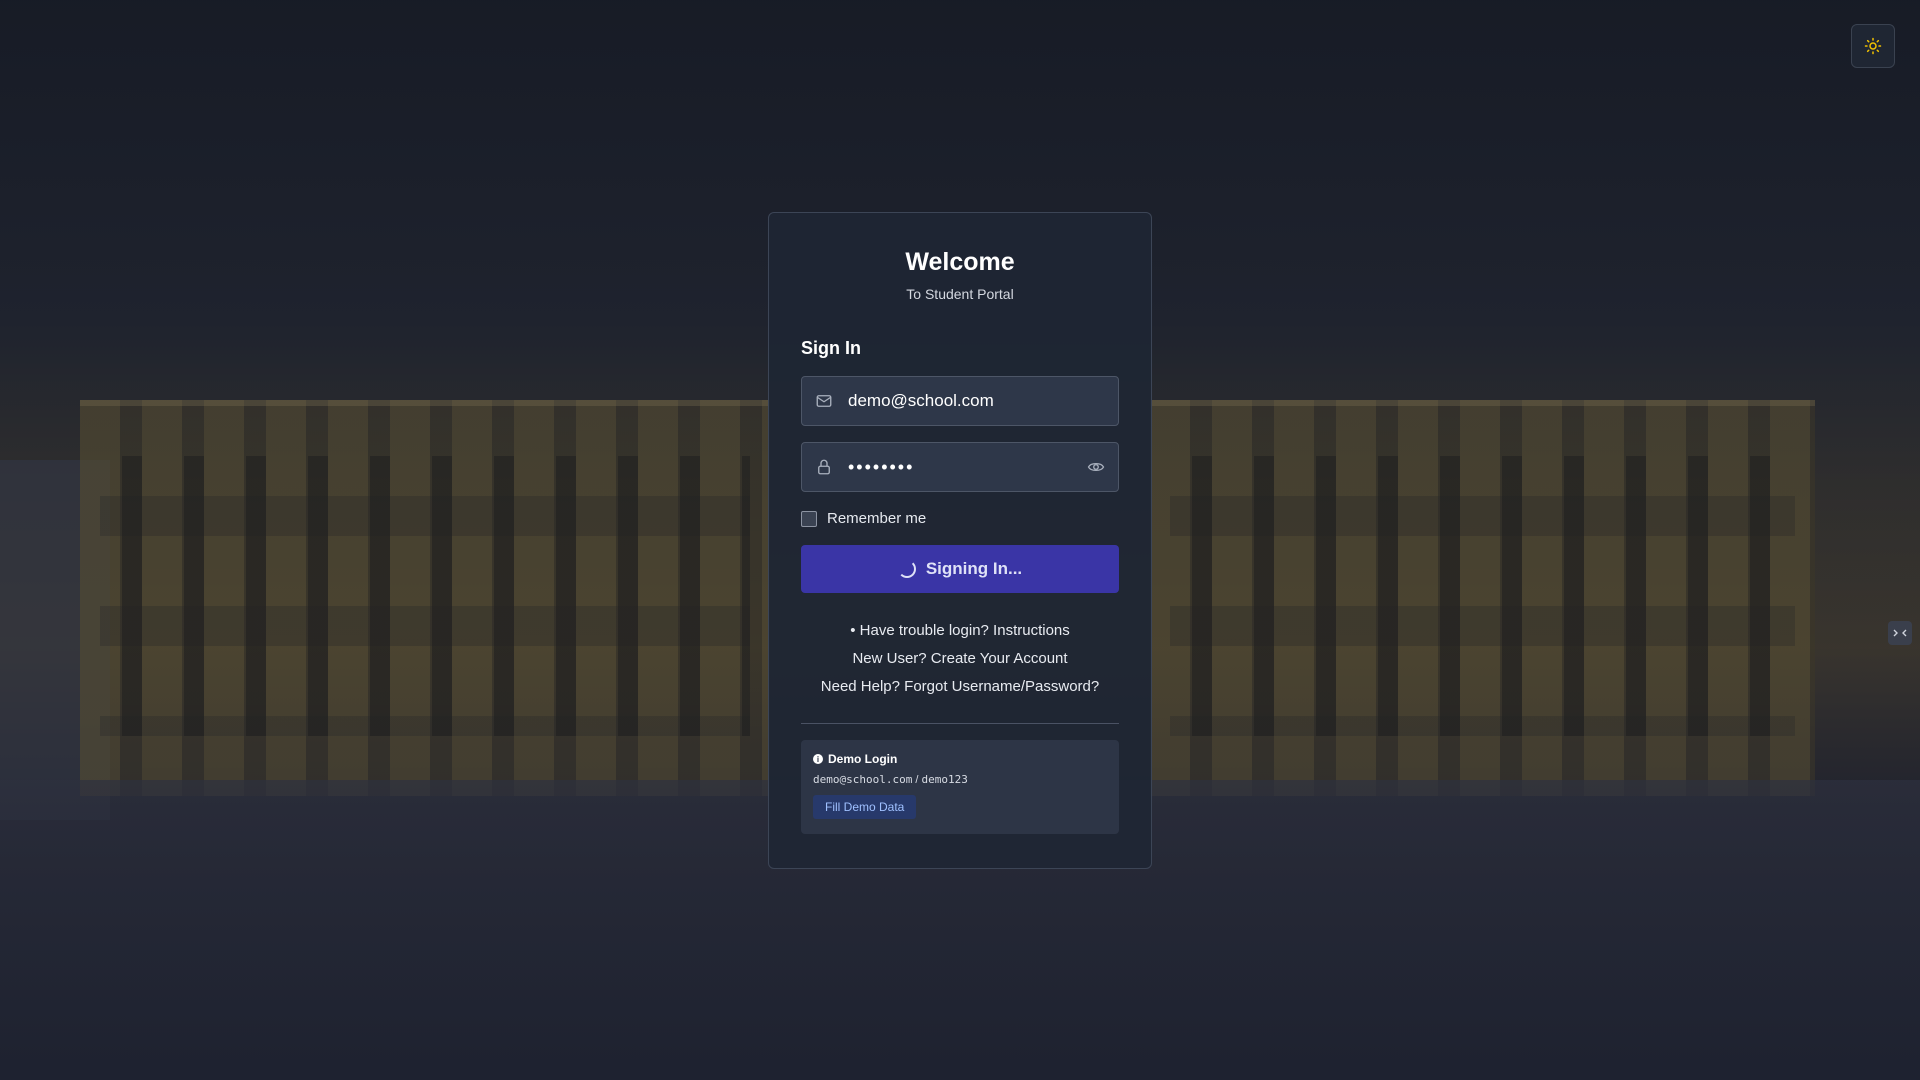 Image resolution: width=1920 pixels, height=1080 pixels. I want to click on password-input, so click(966, 467).